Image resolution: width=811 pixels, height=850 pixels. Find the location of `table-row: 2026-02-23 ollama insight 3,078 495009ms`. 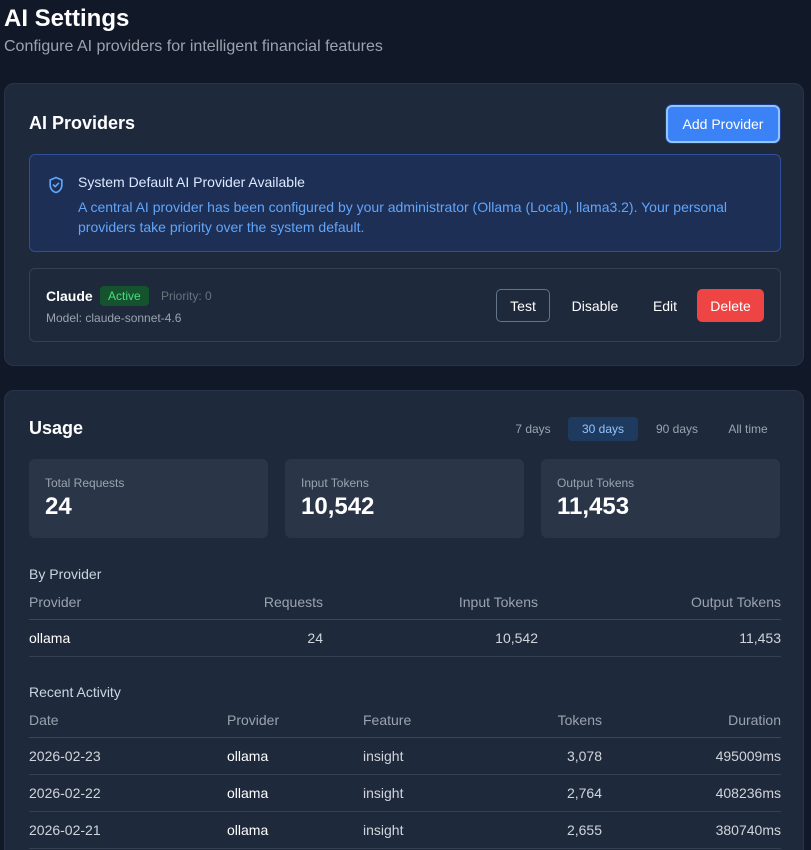

table-row: 2026-02-23 ollama insight 3,078 495009ms is located at coordinates (405, 756).